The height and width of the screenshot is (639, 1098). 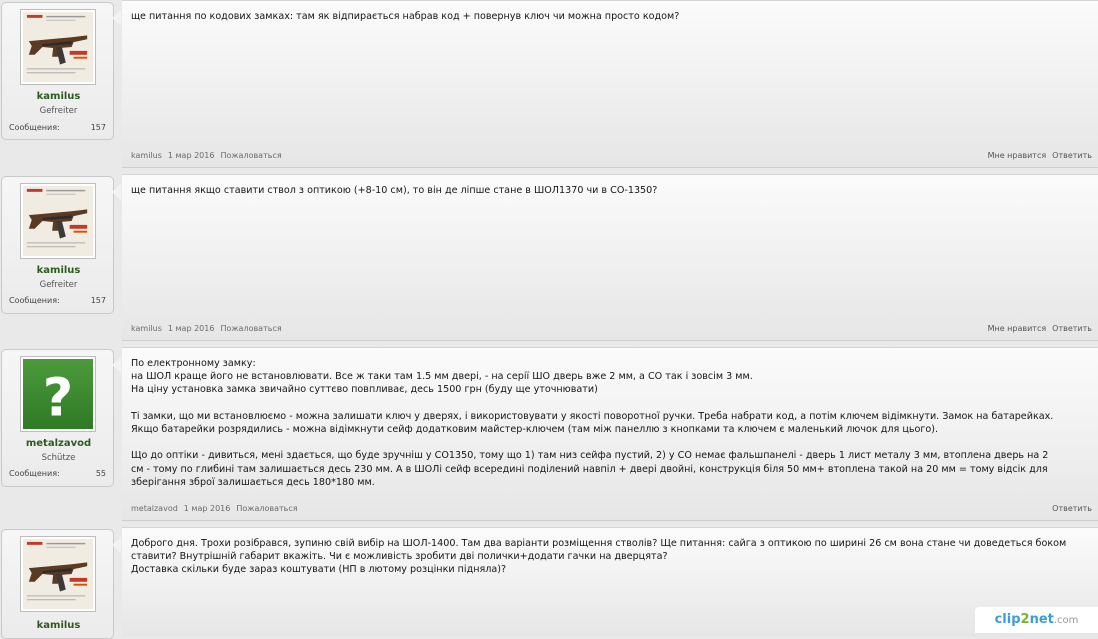 I want to click on post-author-link: metalzavod, so click(x=154, y=508).